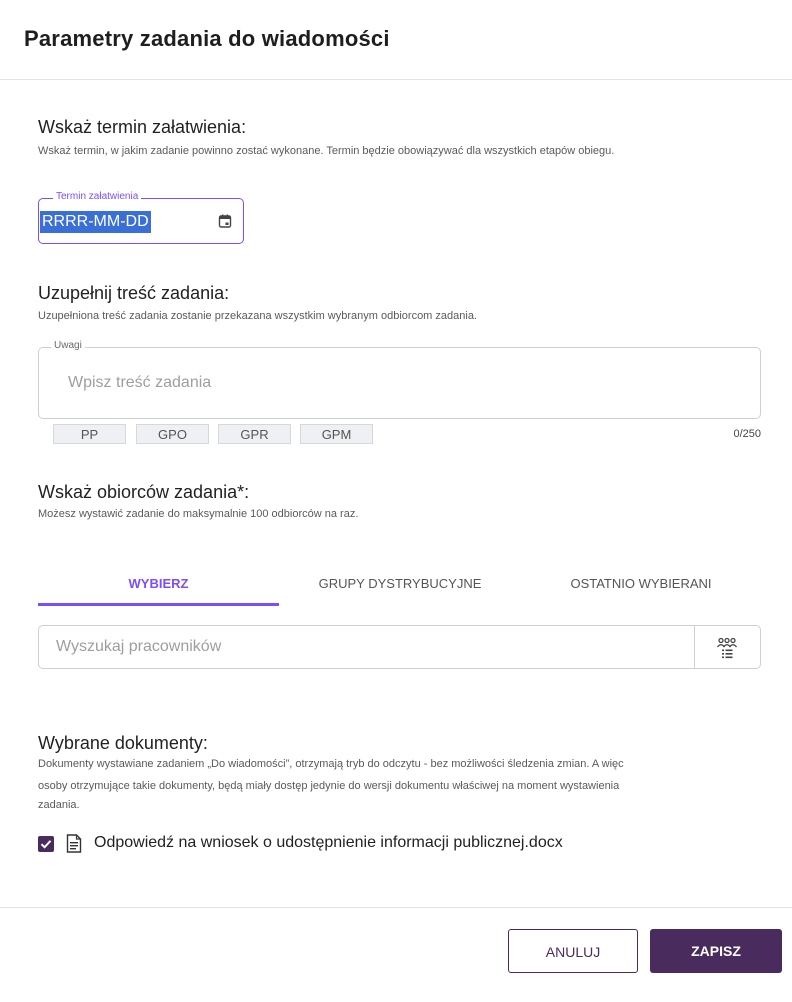 The image size is (792, 1002). Describe the element at coordinates (97, 196) in the screenshot. I see `deadline-field-label: Termin załatwienia` at that location.